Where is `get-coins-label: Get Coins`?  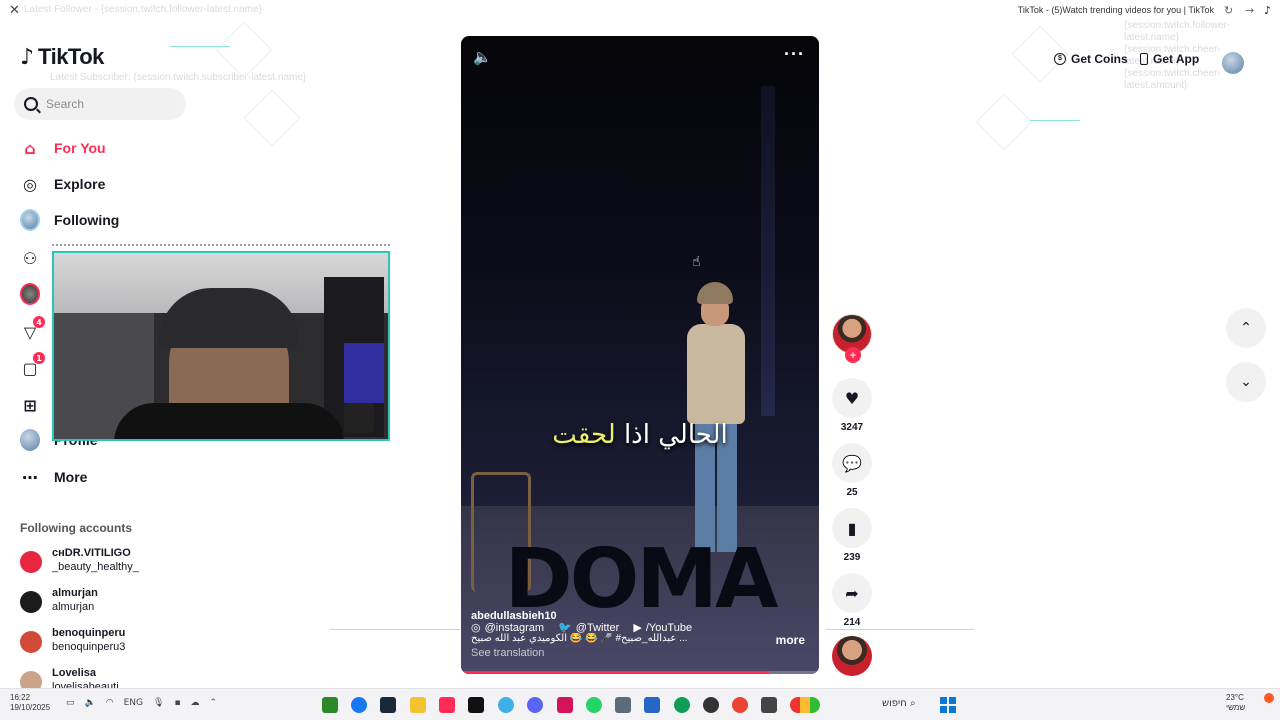
get-coins-label: Get Coins is located at coordinates (1099, 59).